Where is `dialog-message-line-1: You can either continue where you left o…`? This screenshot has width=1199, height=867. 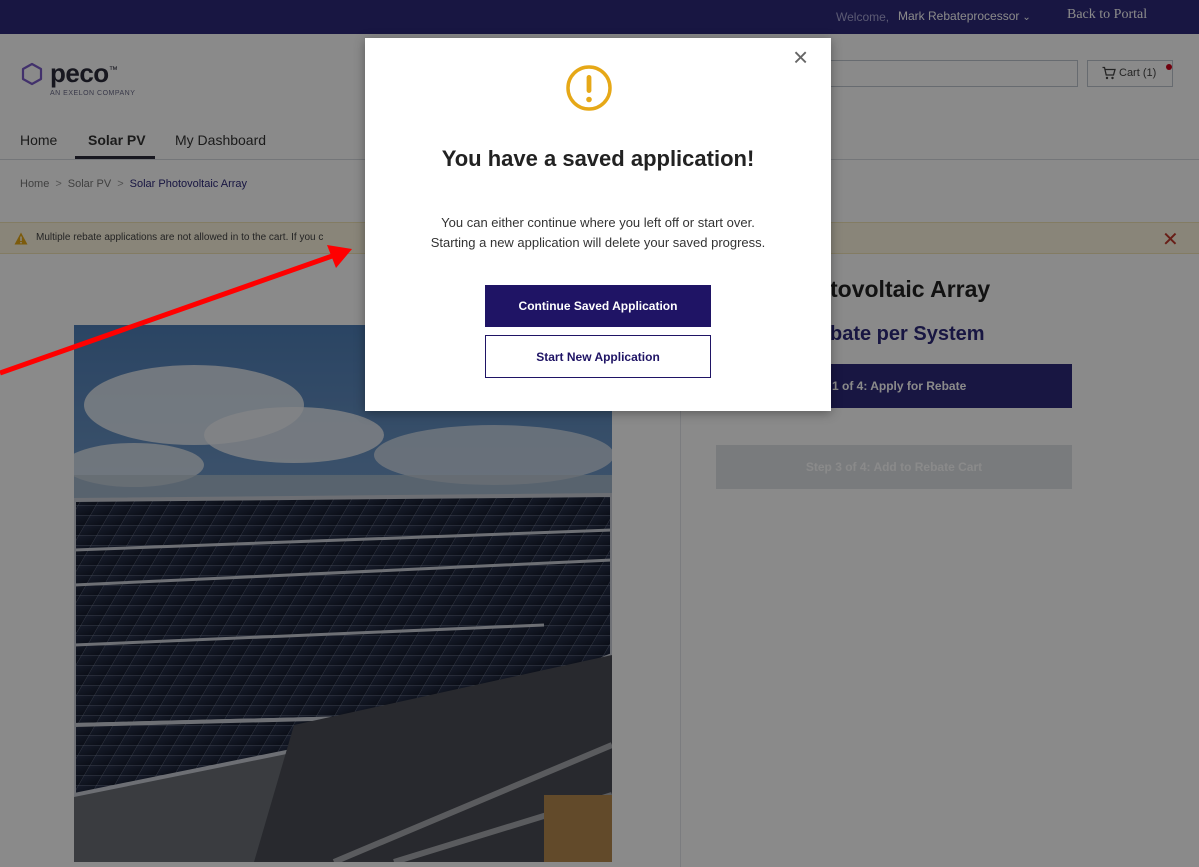
dialog-message-line-1: You can either continue where you left o… is located at coordinates (598, 222).